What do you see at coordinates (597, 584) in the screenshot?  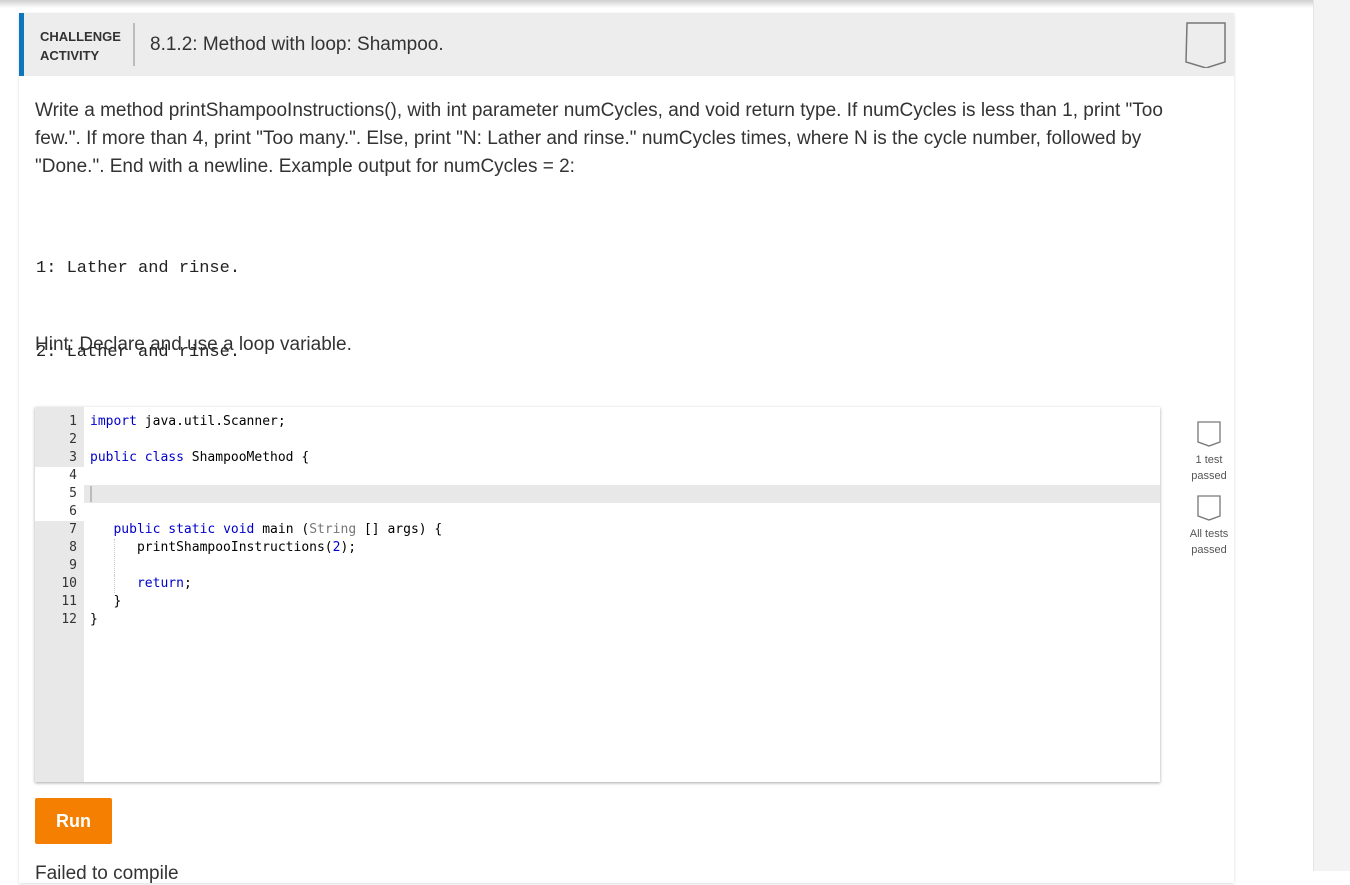 I see `code-line: 10 return;` at bounding box center [597, 584].